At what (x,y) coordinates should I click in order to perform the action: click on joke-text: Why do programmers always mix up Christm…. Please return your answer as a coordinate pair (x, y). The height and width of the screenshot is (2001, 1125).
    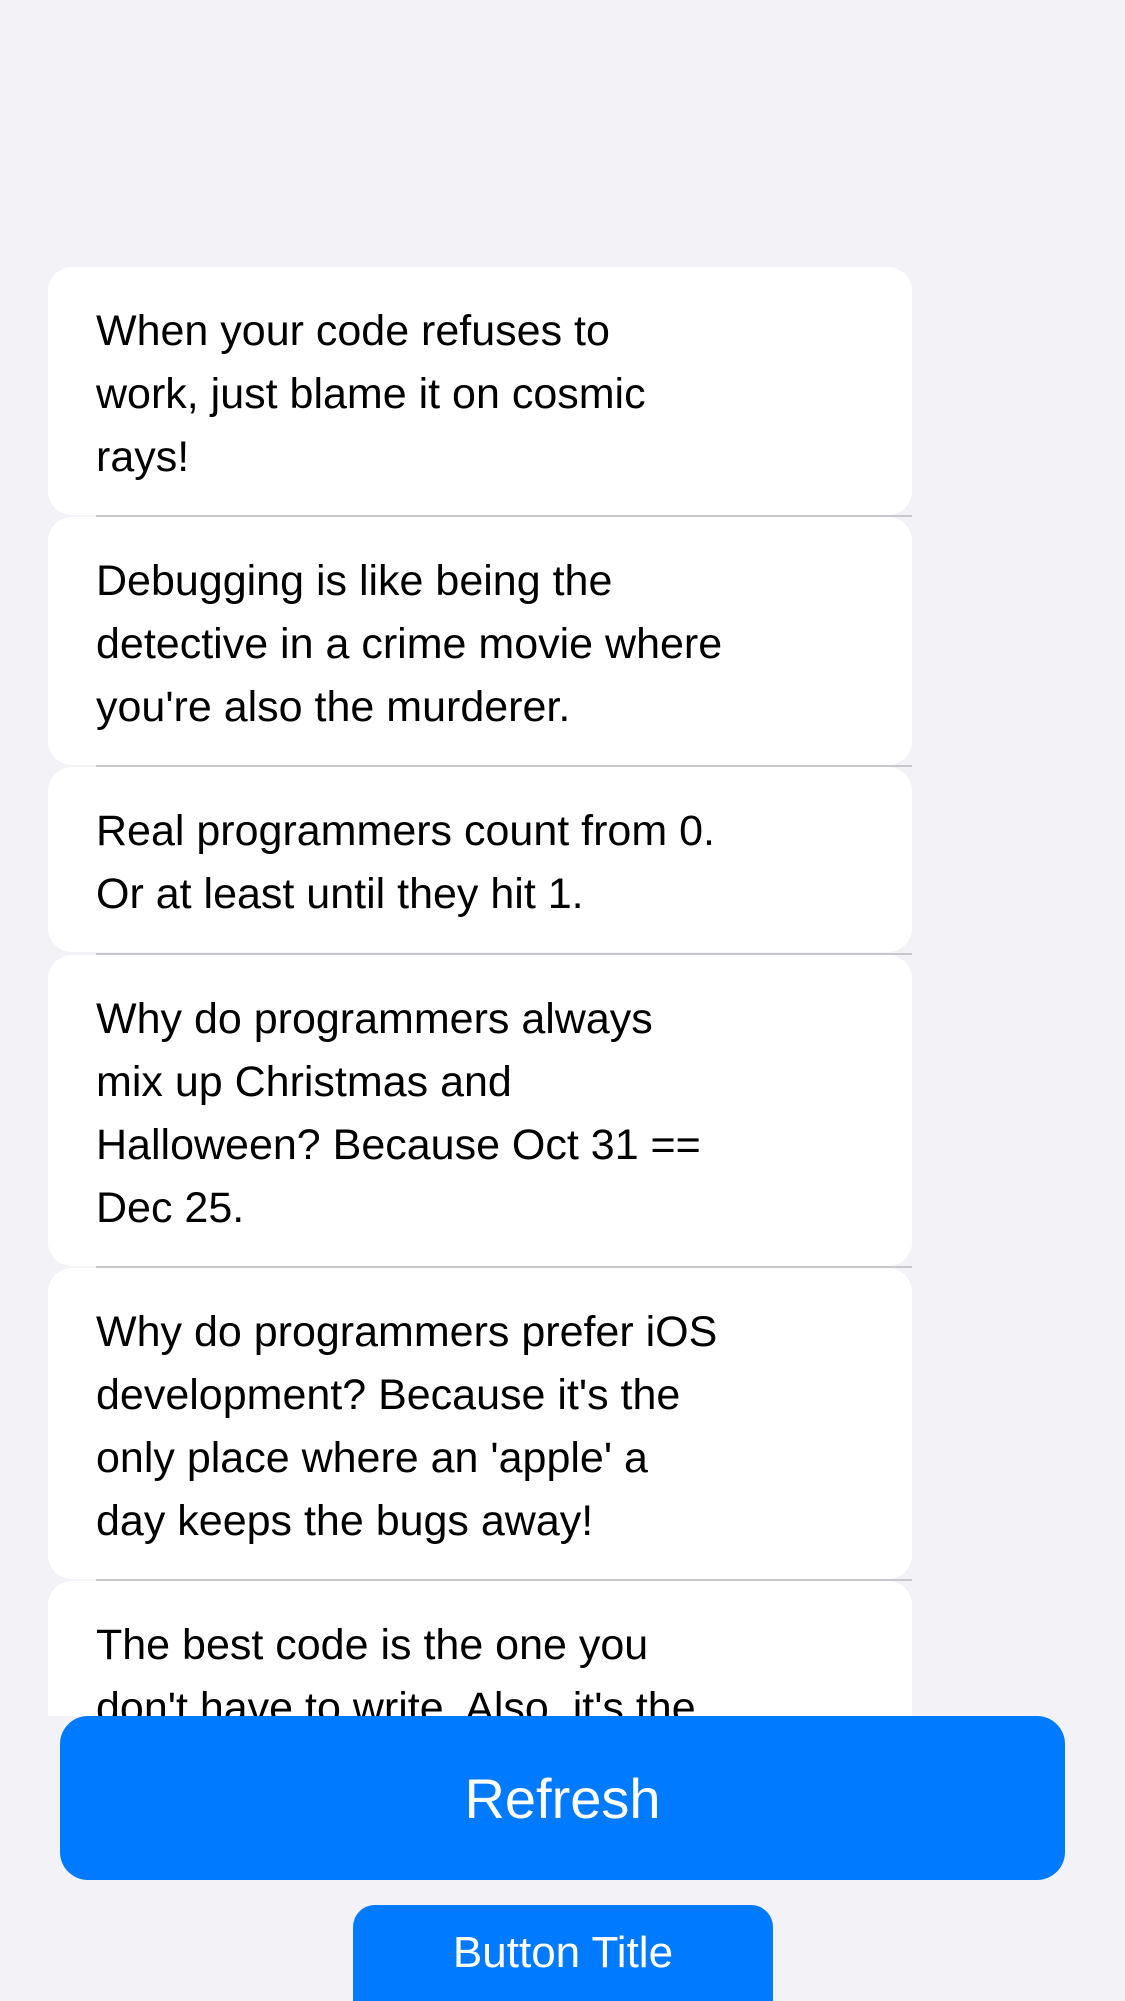
    Looking at the image, I should click on (398, 1113).